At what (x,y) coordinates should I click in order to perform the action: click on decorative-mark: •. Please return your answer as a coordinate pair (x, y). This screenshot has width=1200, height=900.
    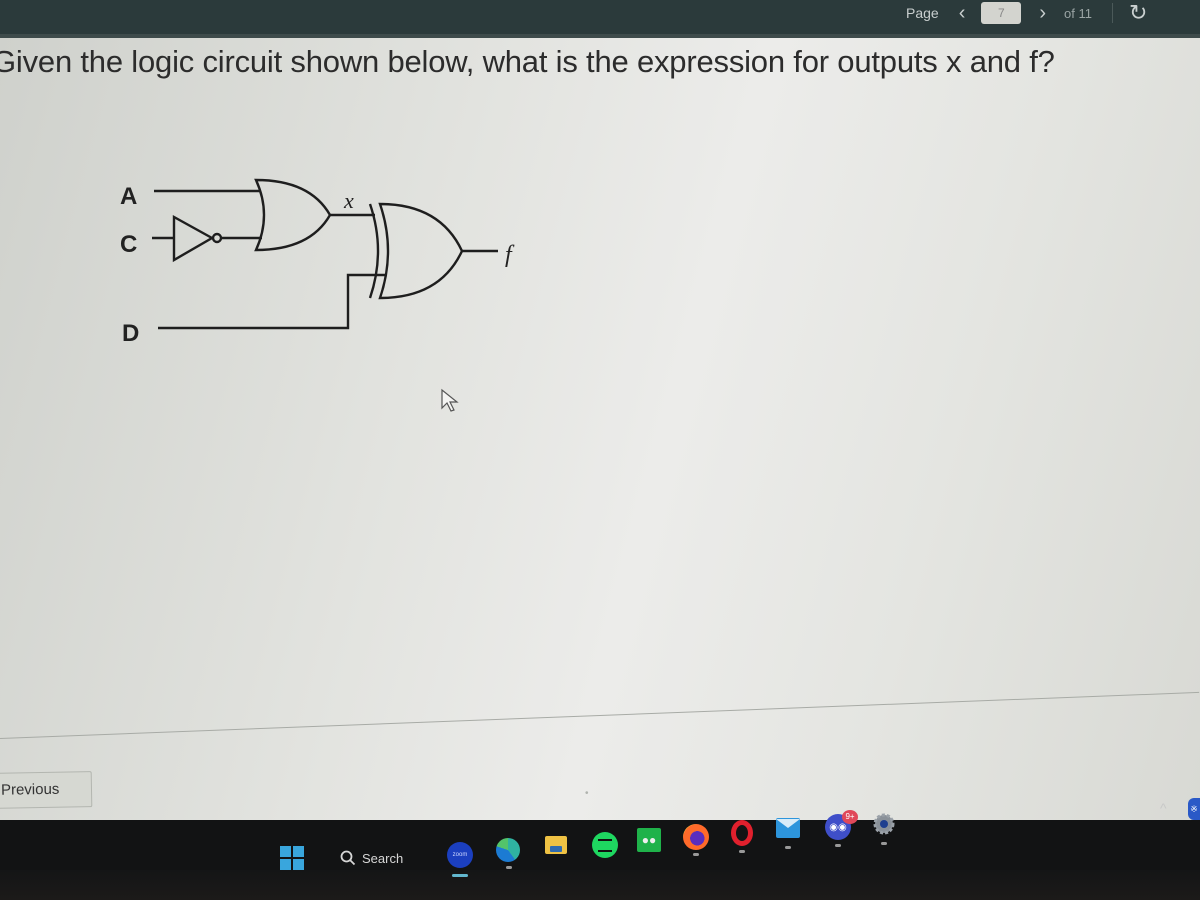
    Looking at the image, I should click on (587, 793).